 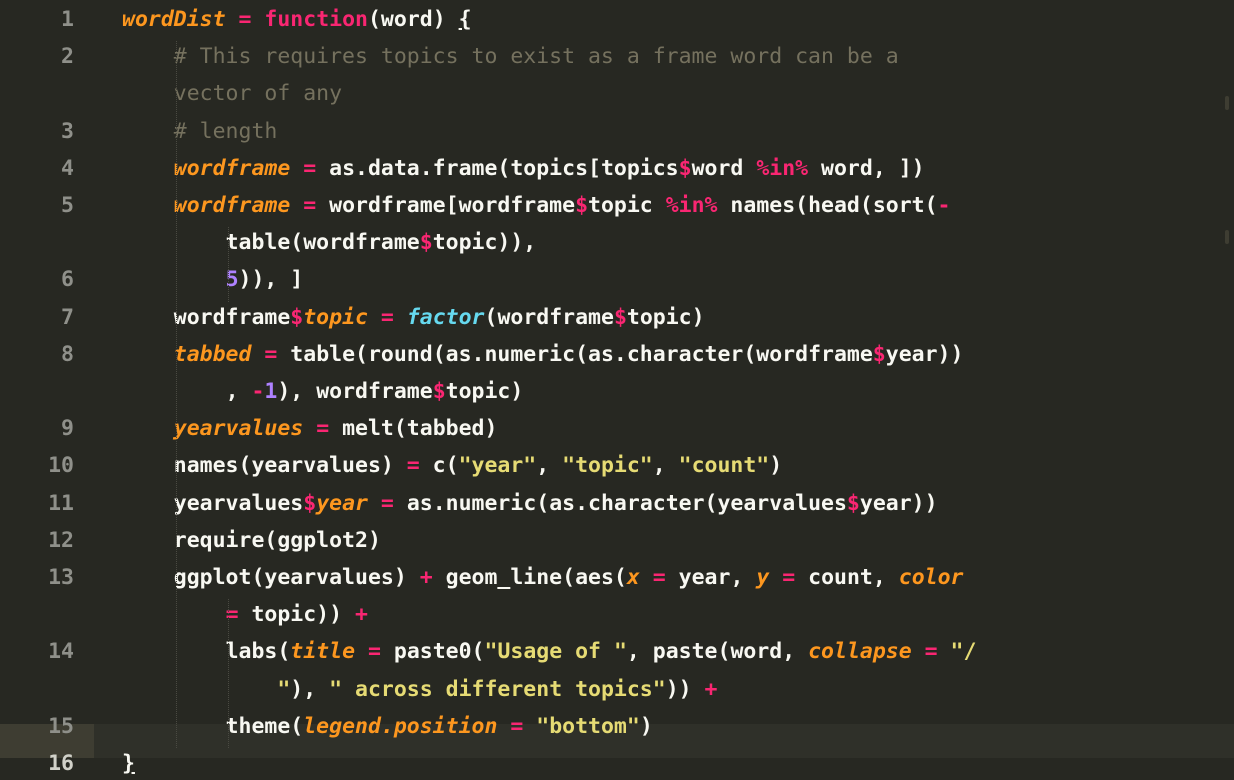 I want to click on code-line: yearvalues = melt(tabbed), so click(x=310, y=429).